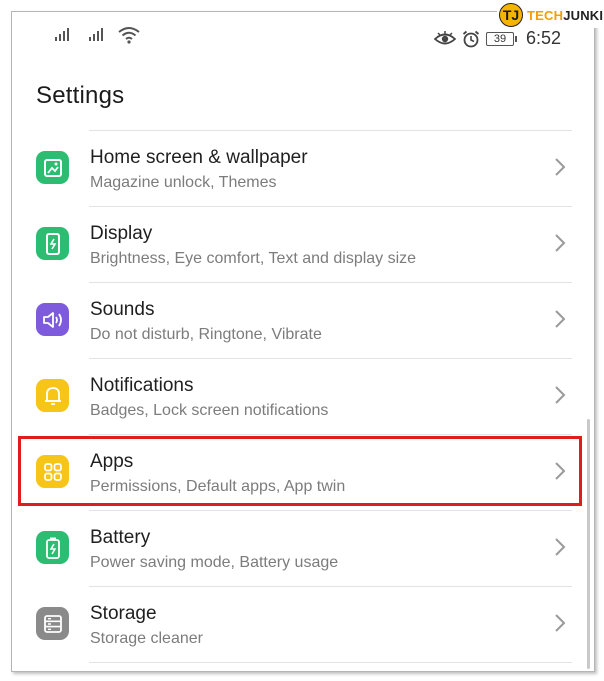 The height and width of the screenshot is (681, 604). I want to click on settings-item-storage: Storage Storage cleaner, so click(303, 624).